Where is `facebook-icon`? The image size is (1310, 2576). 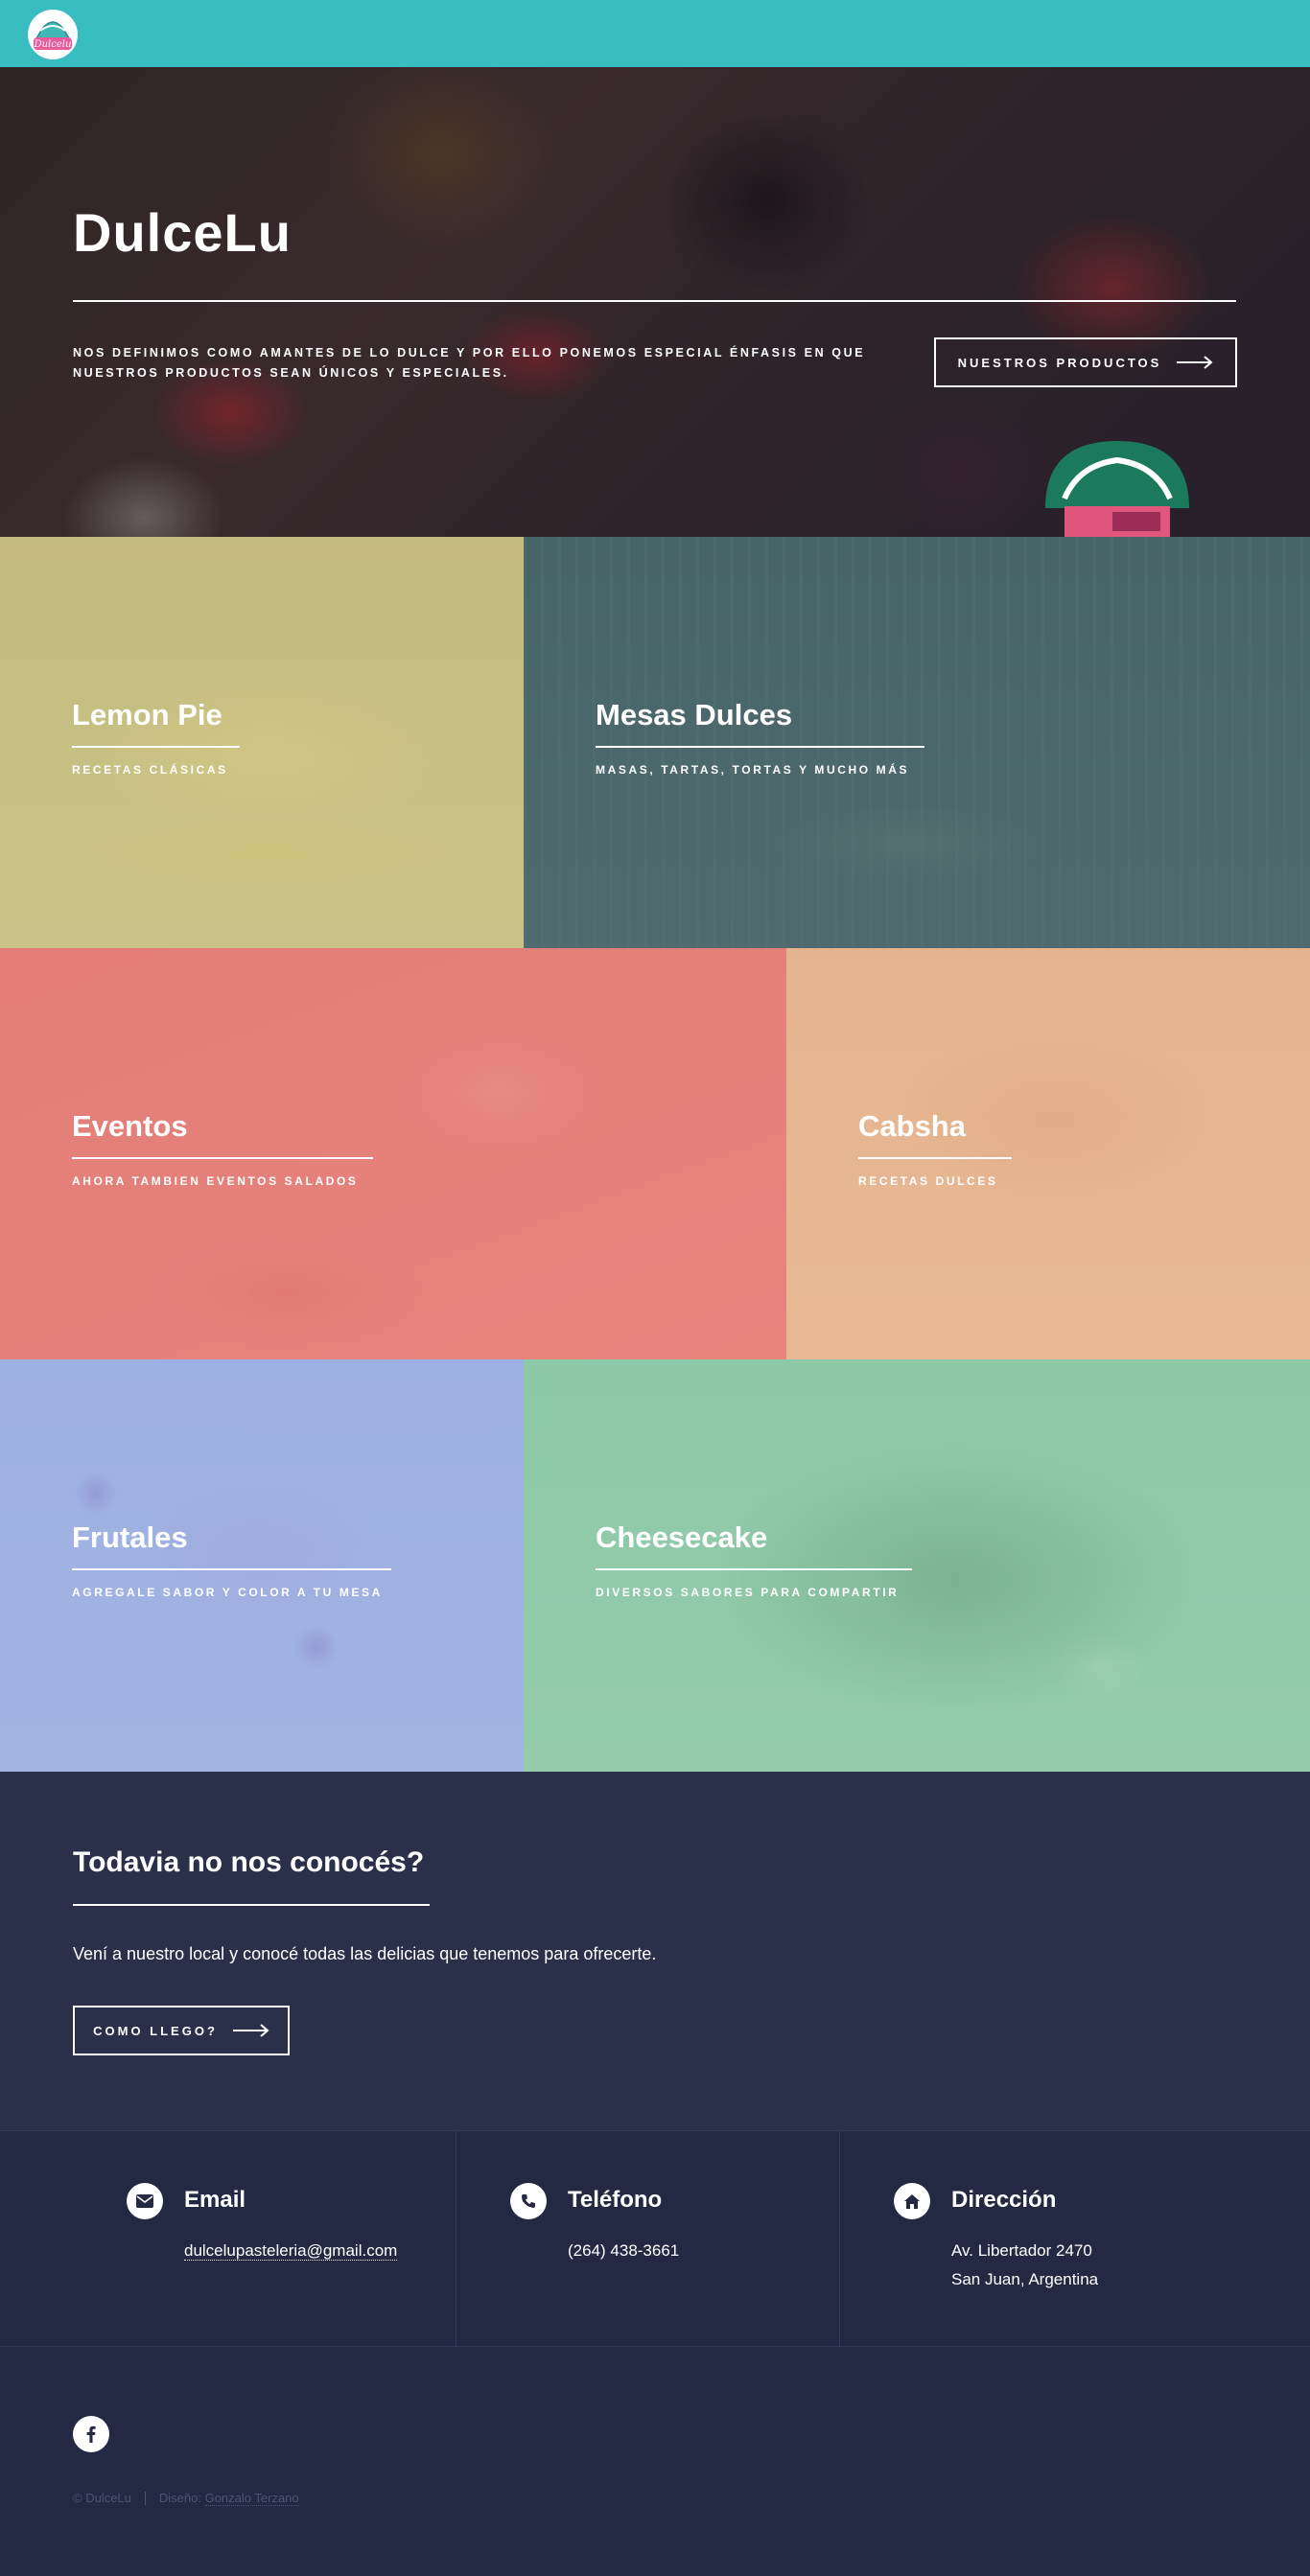
facebook-icon is located at coordinates (91, 2434).